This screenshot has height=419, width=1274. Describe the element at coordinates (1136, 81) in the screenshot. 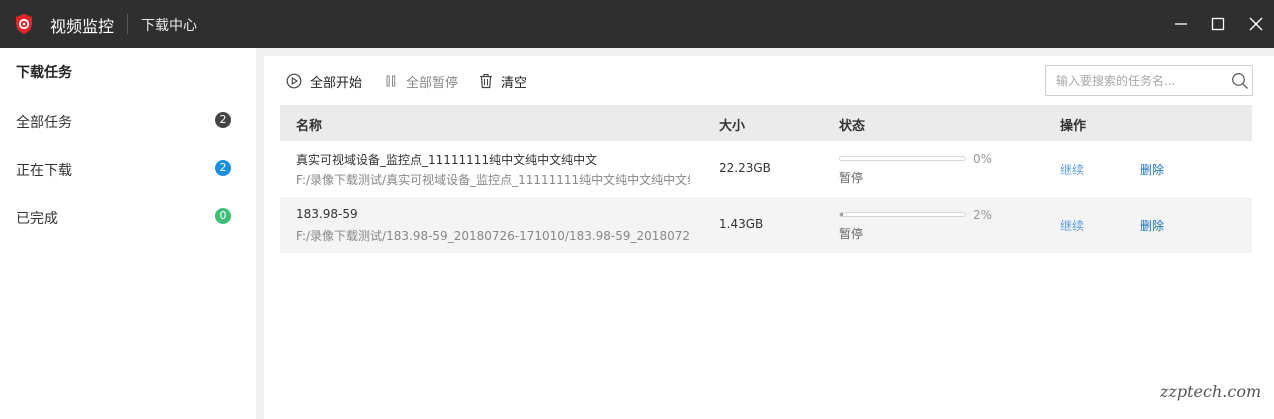

I see `search-input` at that location.